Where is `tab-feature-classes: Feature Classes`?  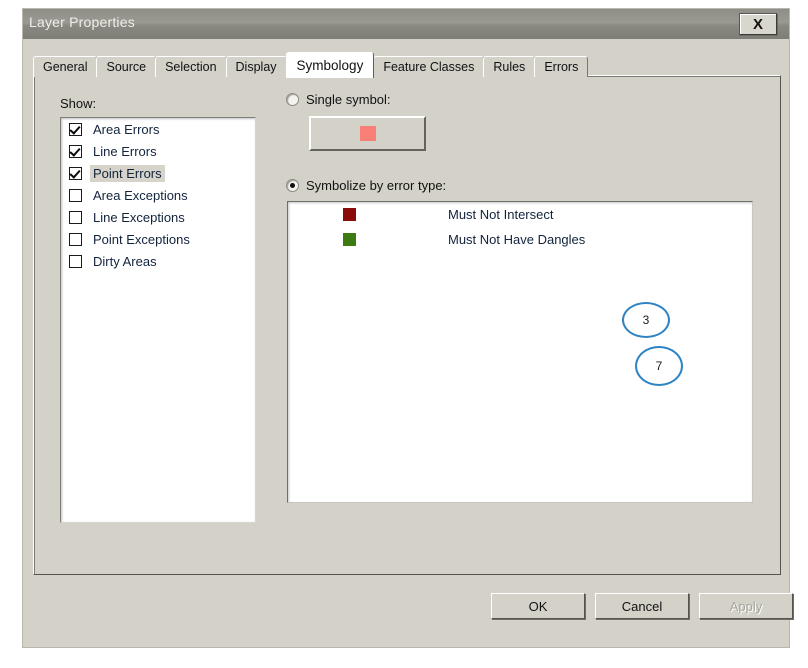
tab-feature-classes: Feature Classes is located at coordinates (429, 66).